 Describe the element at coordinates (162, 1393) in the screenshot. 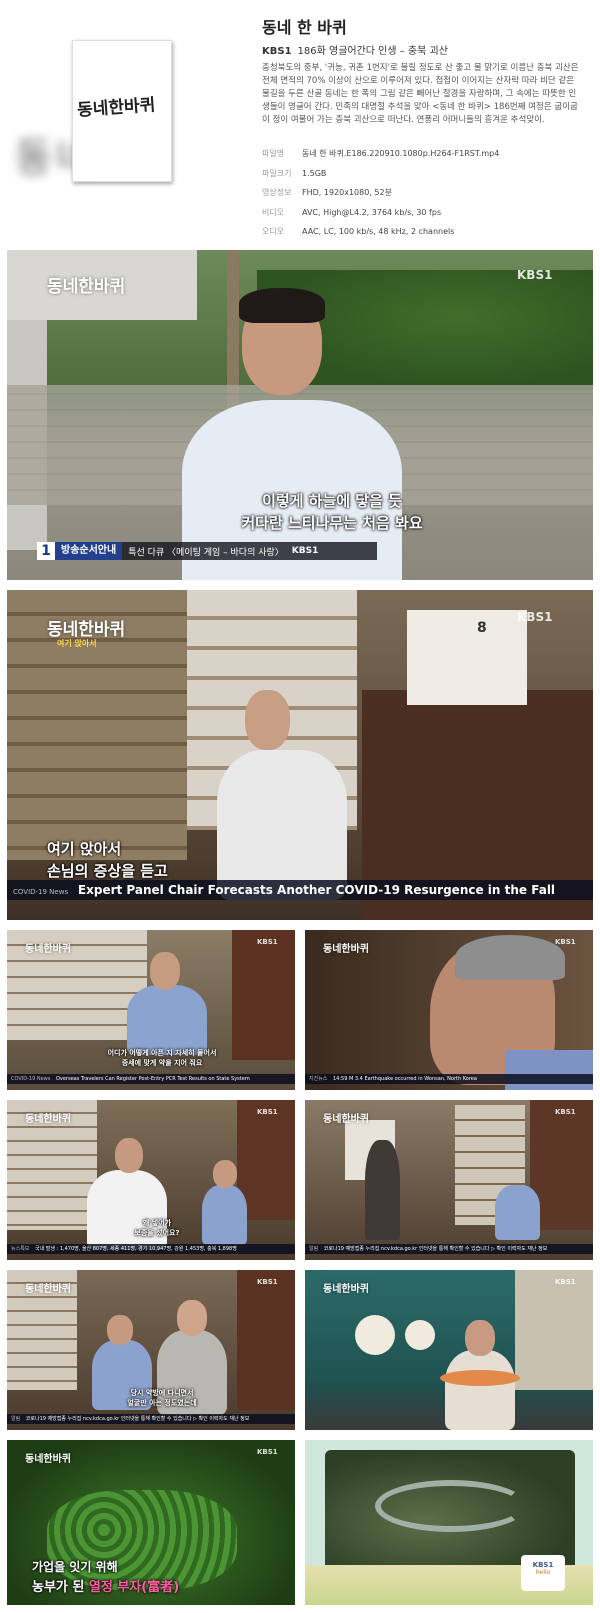

I see `subtitle-line-1: 당시 약방에 다니면서` at that location.